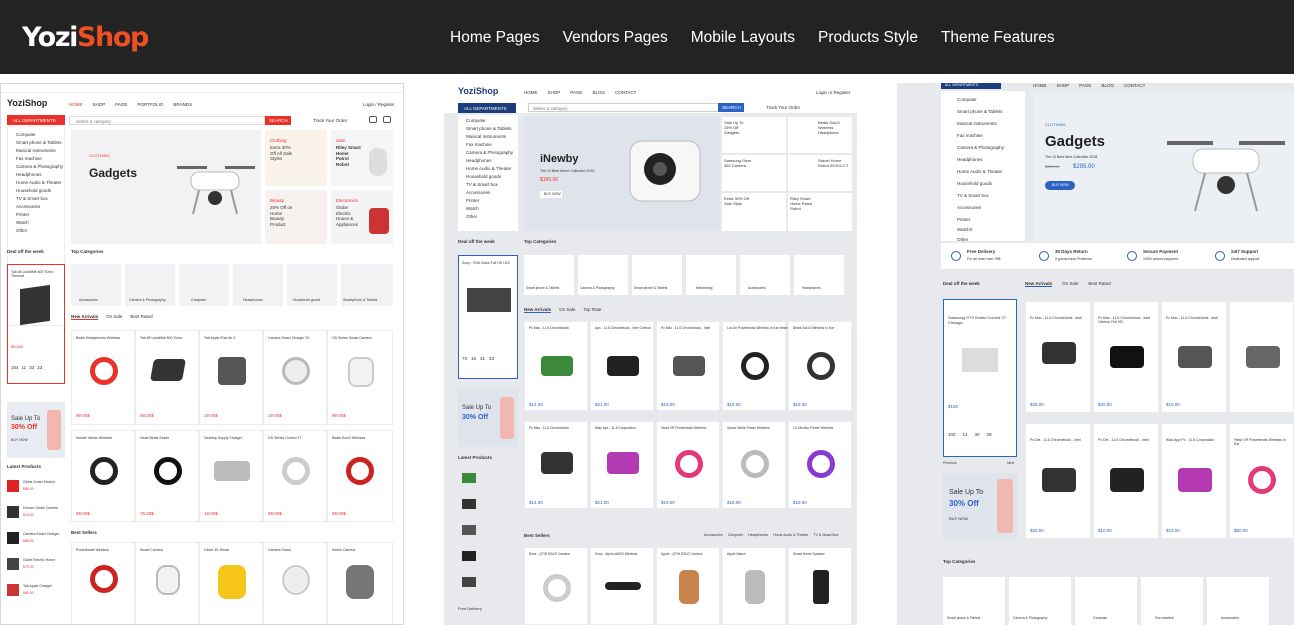 The image size is (1294, 625). Describe the element at coordinates (688, 366) in the screenshot. I see `p2-product-card: Pc Mac - 11.6 Chromebook - Intel $19.00` at that location.